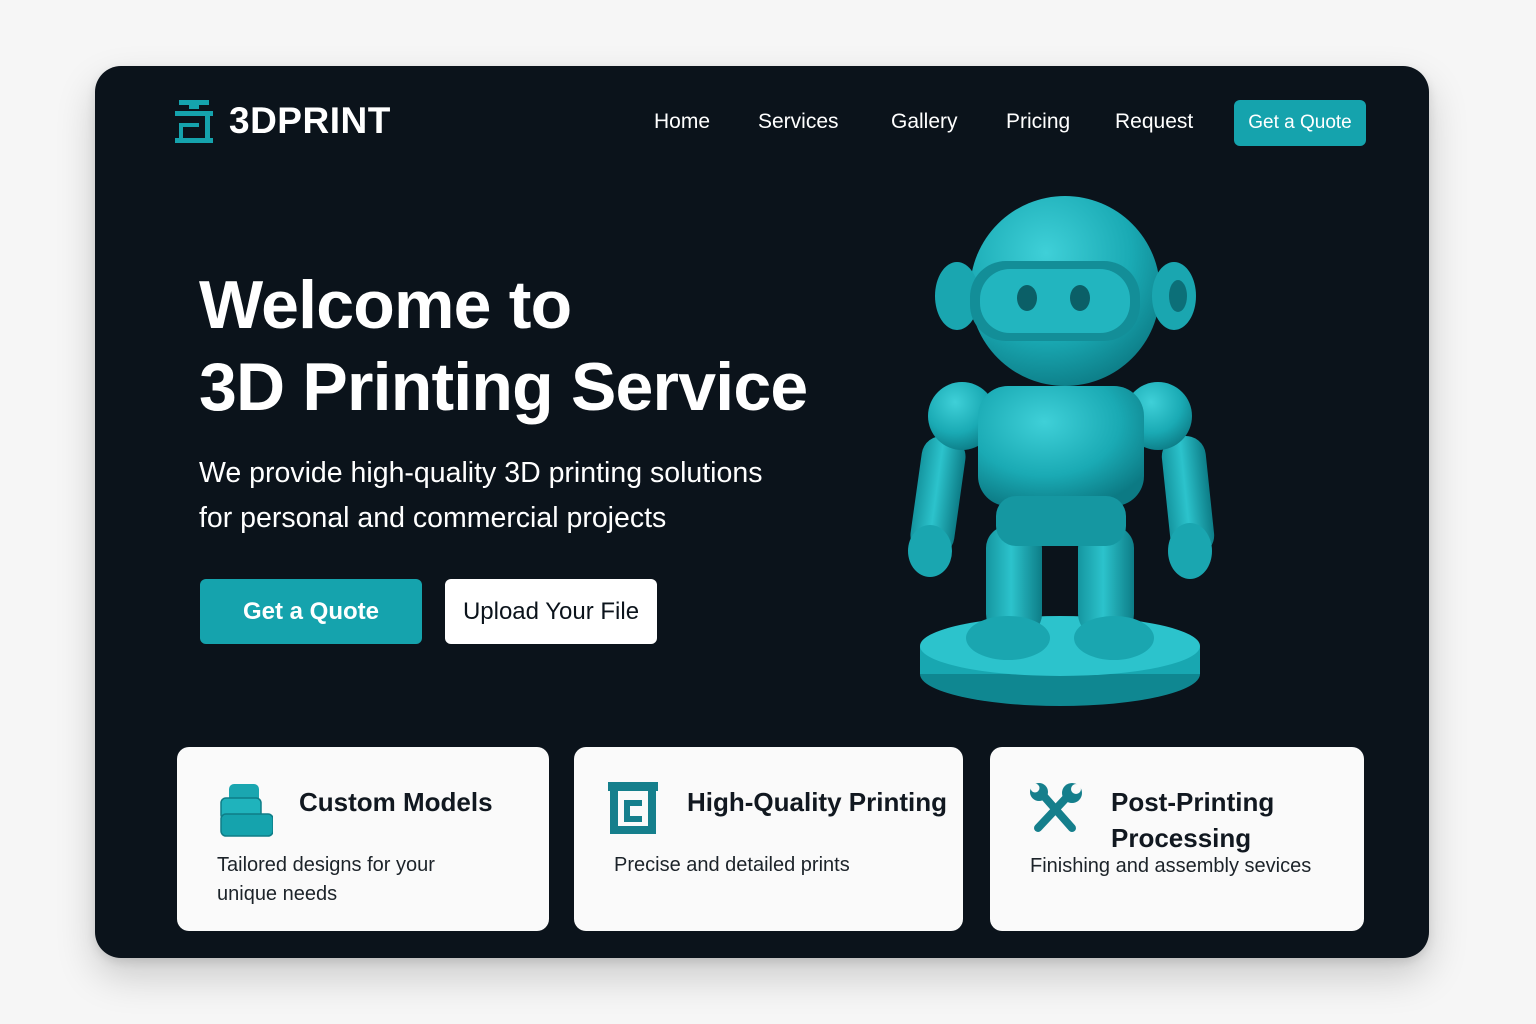  Describe the element at coordinates (1193, 802) in the screenshot. I see `feature-title-line-1: Post-Printing` at that location.